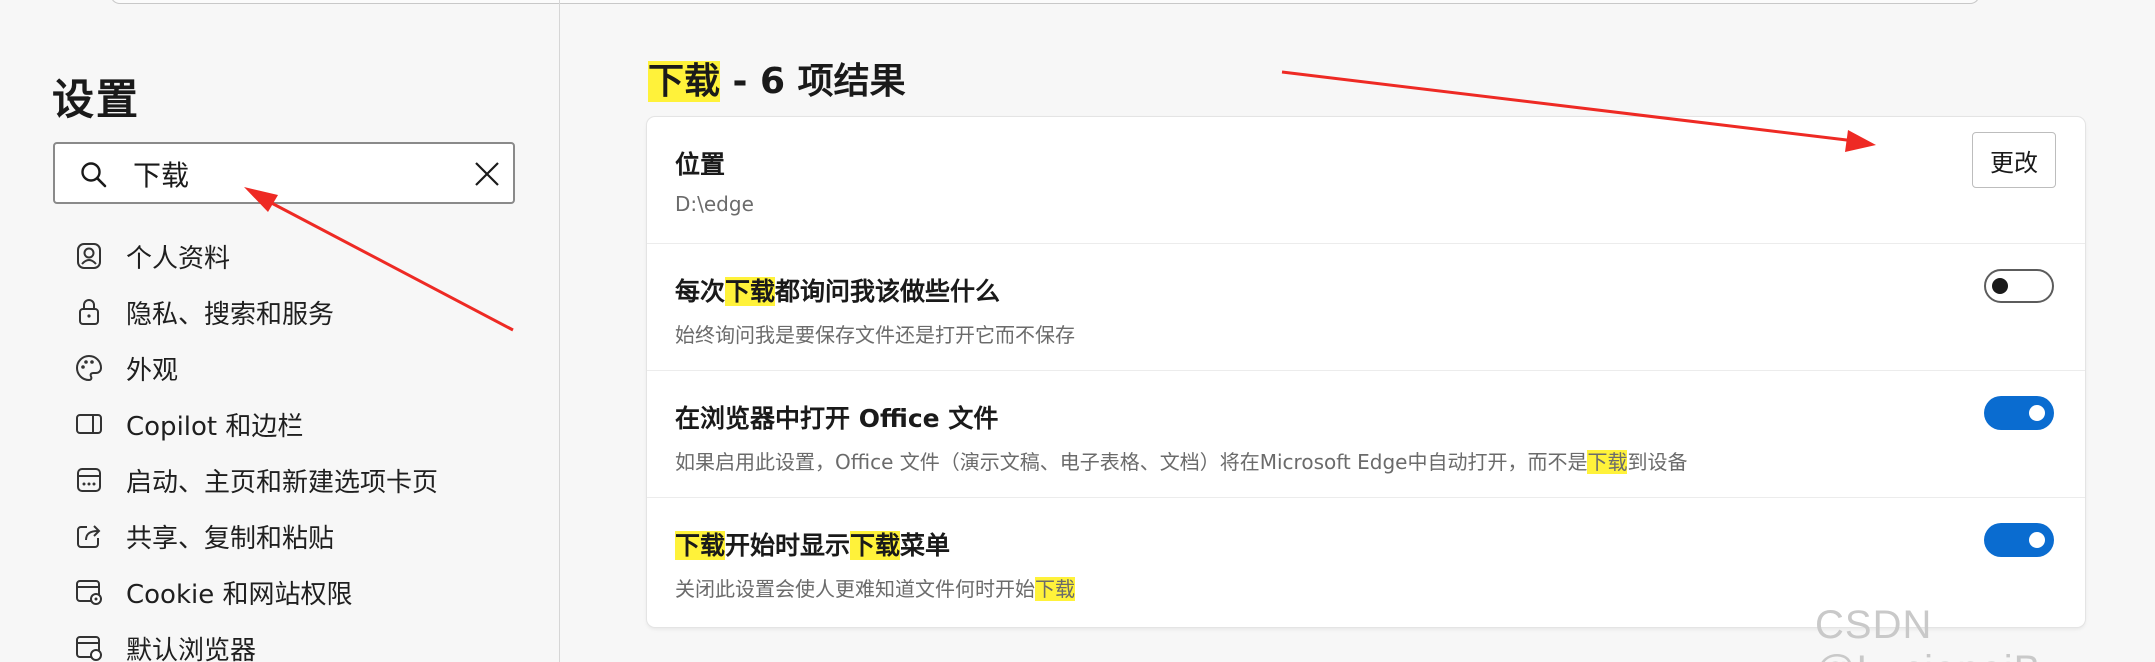 Image resolution: width=2155 pixels, height=662 pixels. I want to click on sidebar-item-label: Cookie 和网站权限, so click(239, 594).